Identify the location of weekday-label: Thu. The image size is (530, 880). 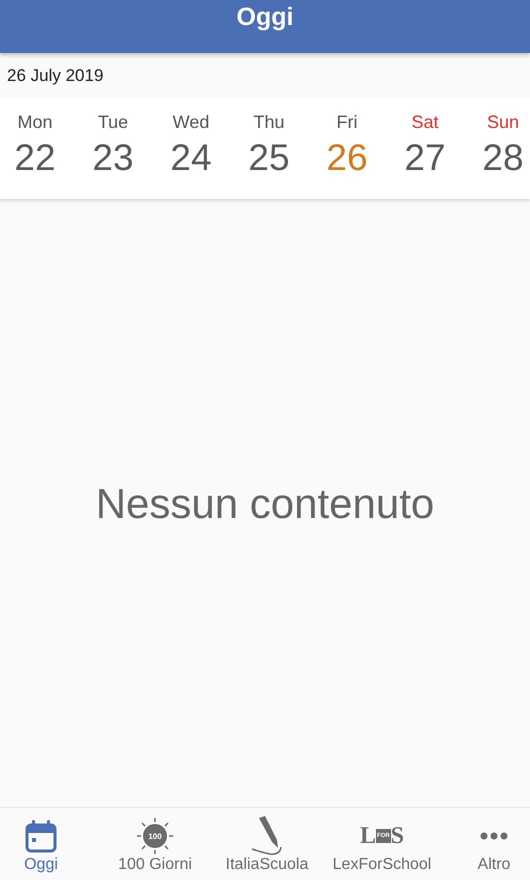
(269, 122).